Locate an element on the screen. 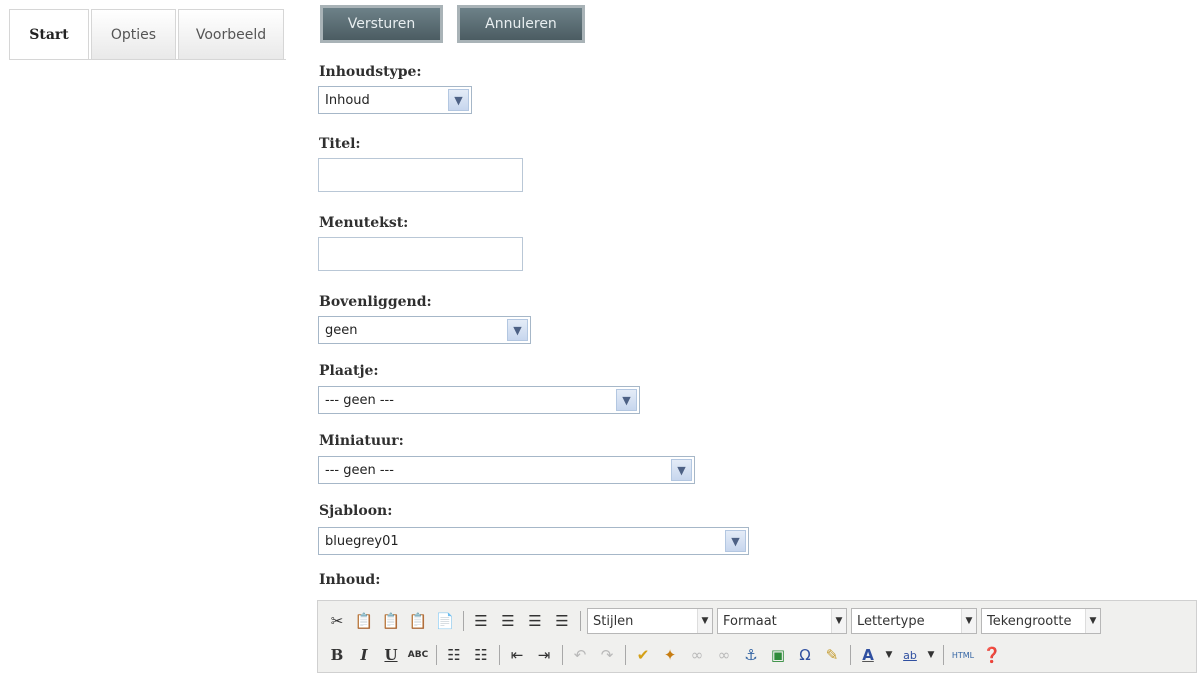 The width and height of the screenshot is (1198, 675). menu-text-input is located at coordinates (420, 254).